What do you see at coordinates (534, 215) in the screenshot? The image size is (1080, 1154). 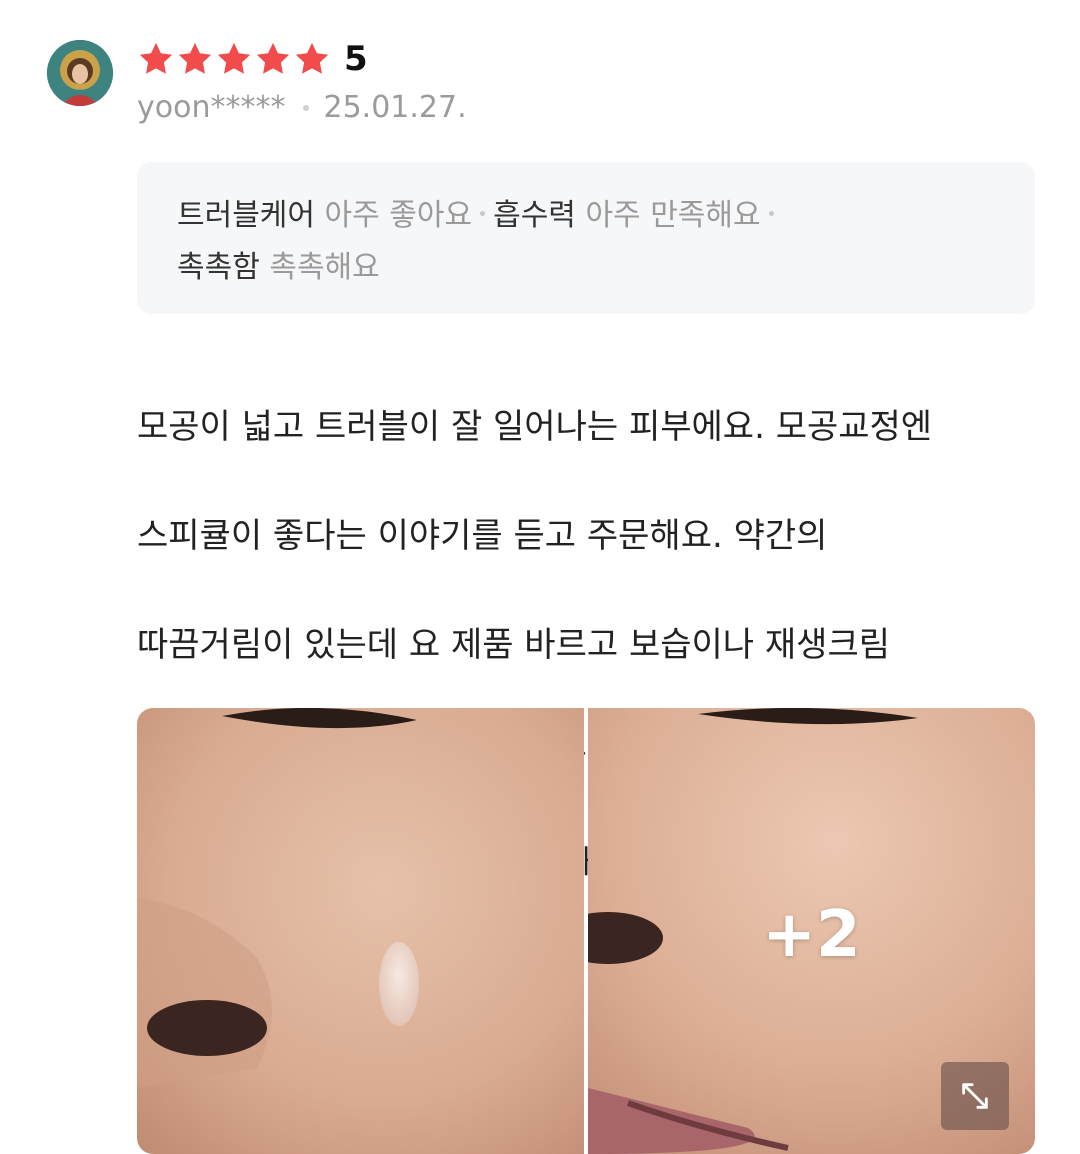 I see `survey-key: 흡수력` at bounding box center [534, 215].